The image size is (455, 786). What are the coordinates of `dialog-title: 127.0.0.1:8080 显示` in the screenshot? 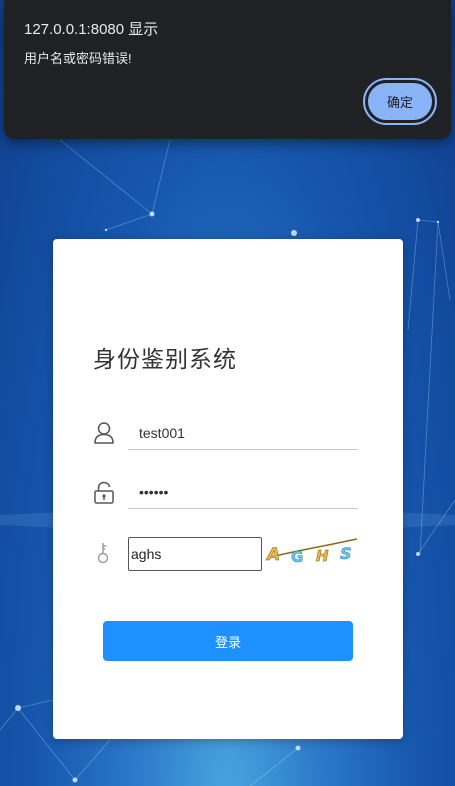 It's located at (91, 29).